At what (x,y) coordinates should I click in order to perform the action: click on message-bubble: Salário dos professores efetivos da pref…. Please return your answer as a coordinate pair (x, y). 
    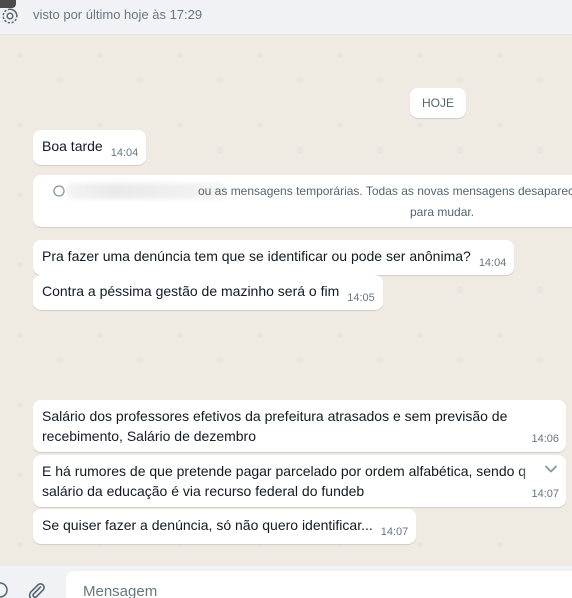
    Looking at the image, I should click on (299, 426).